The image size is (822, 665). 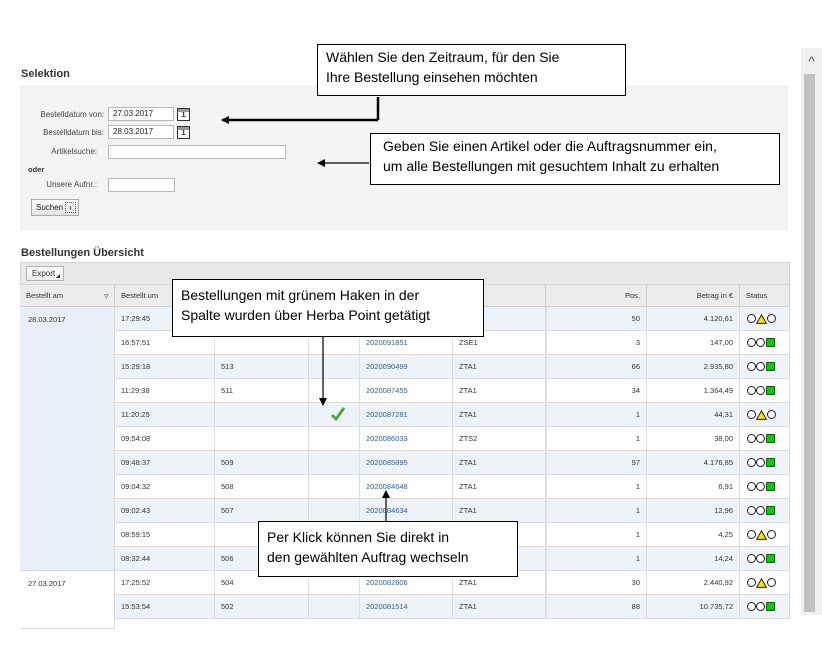 I want to click on article-search-label: Artikelsuche:, so click(x=74, y=151).